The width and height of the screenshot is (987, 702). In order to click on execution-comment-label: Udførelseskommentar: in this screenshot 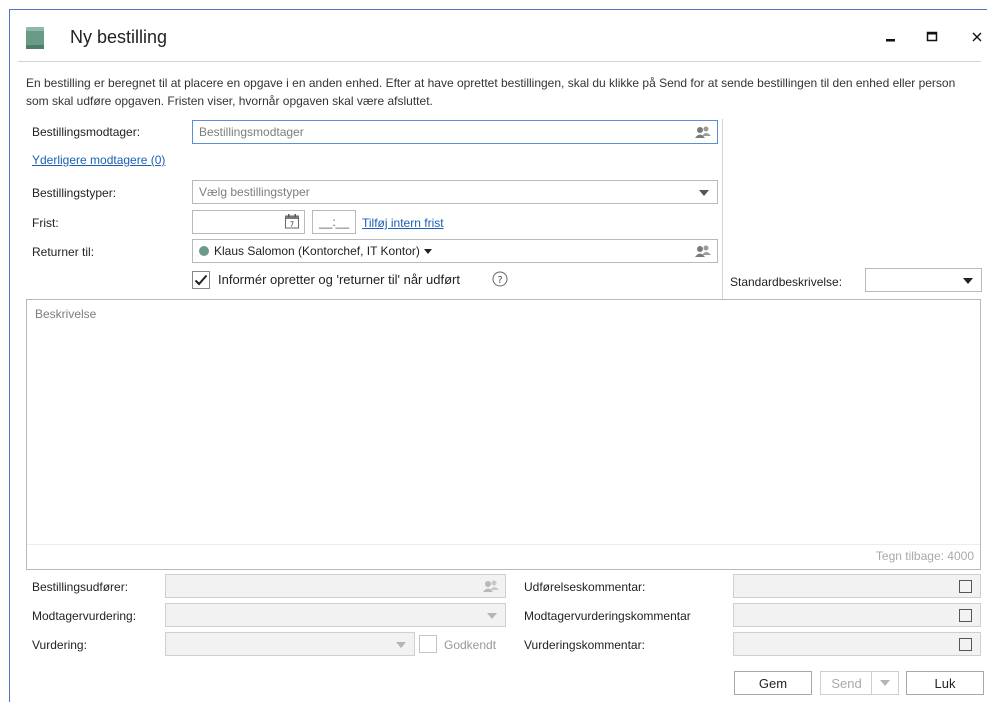, I will do `click(585, 587)`.